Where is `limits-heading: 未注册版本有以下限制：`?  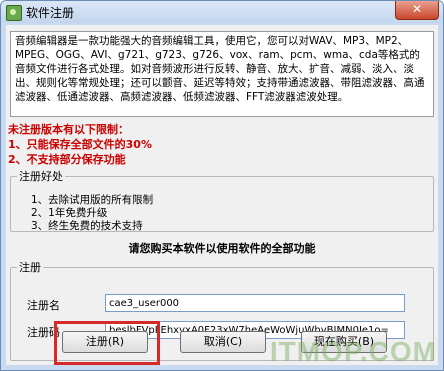
limits-heading: 未注册版本有以下限制： is located at coordinates (68, 129).